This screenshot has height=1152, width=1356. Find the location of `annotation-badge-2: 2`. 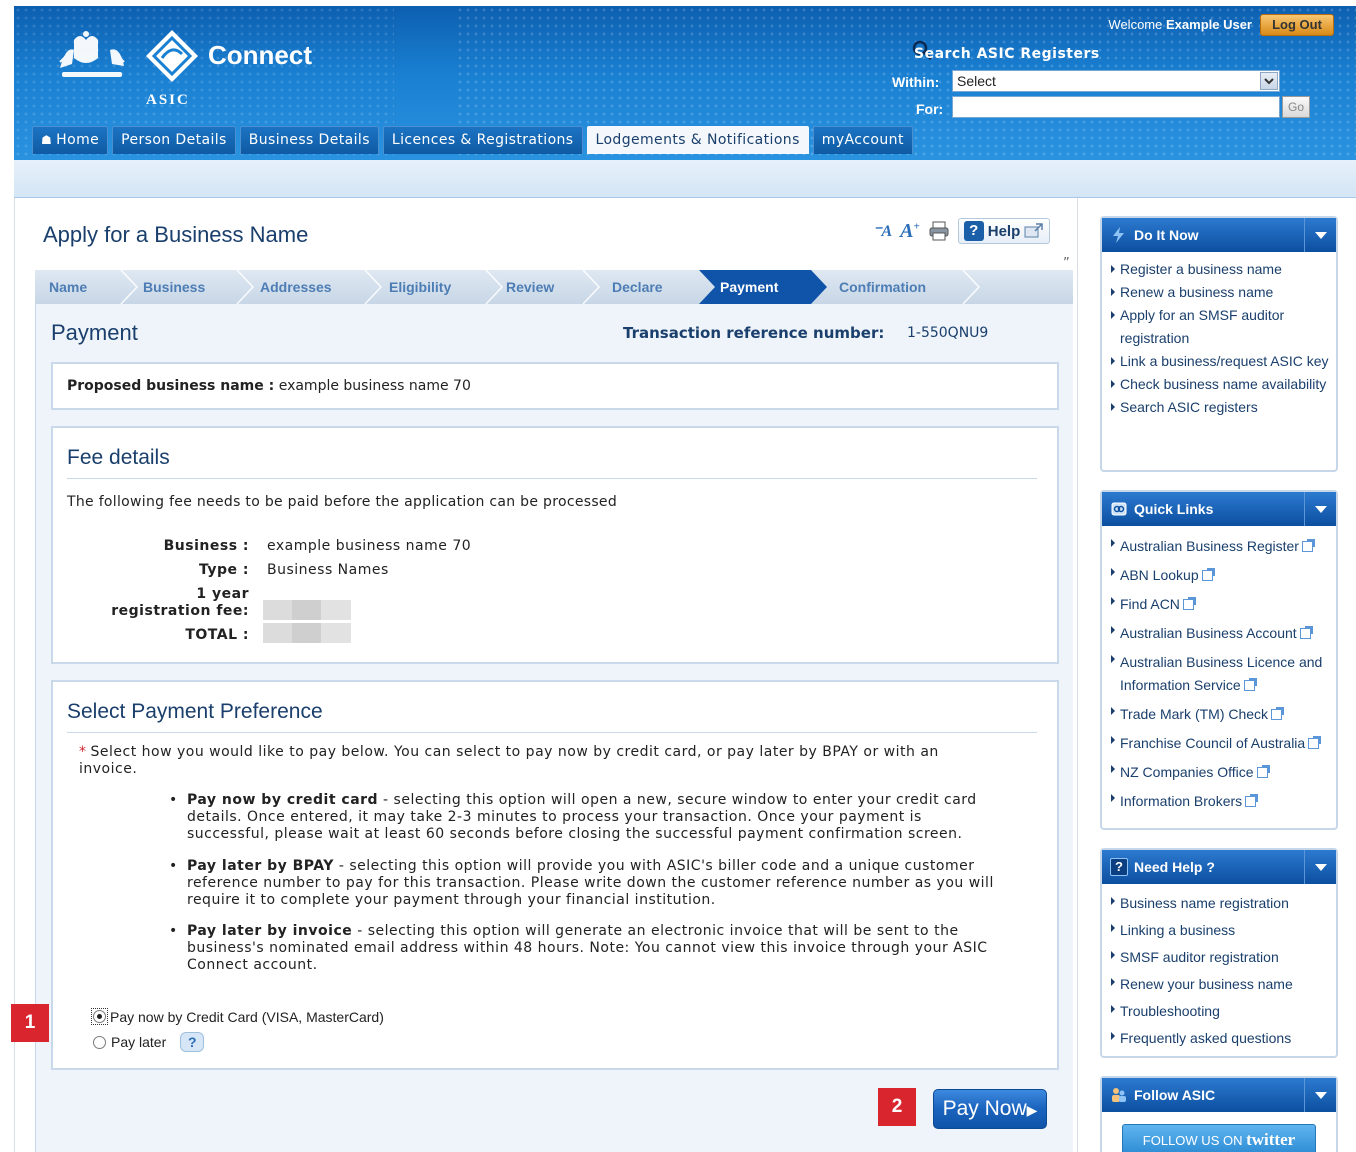

annotation-badge-2: 2 is located at coordinates (897, 1107).